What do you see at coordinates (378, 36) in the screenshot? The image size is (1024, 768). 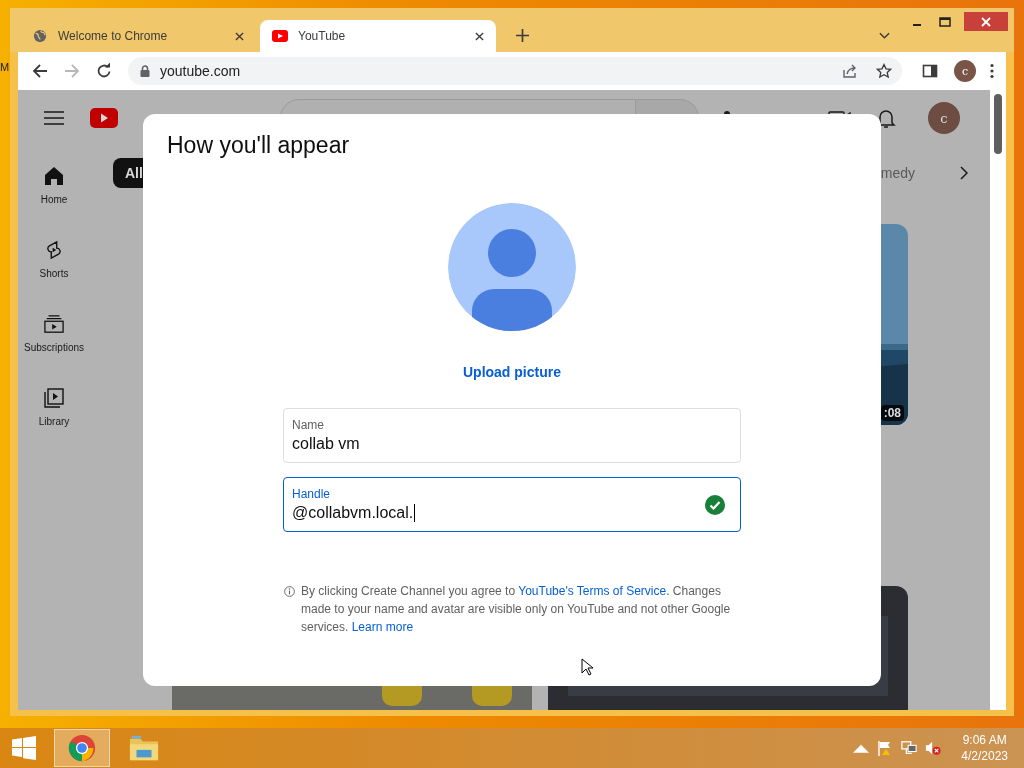 I see `browser-tab: YouTube` at bounding box center [378, 36].